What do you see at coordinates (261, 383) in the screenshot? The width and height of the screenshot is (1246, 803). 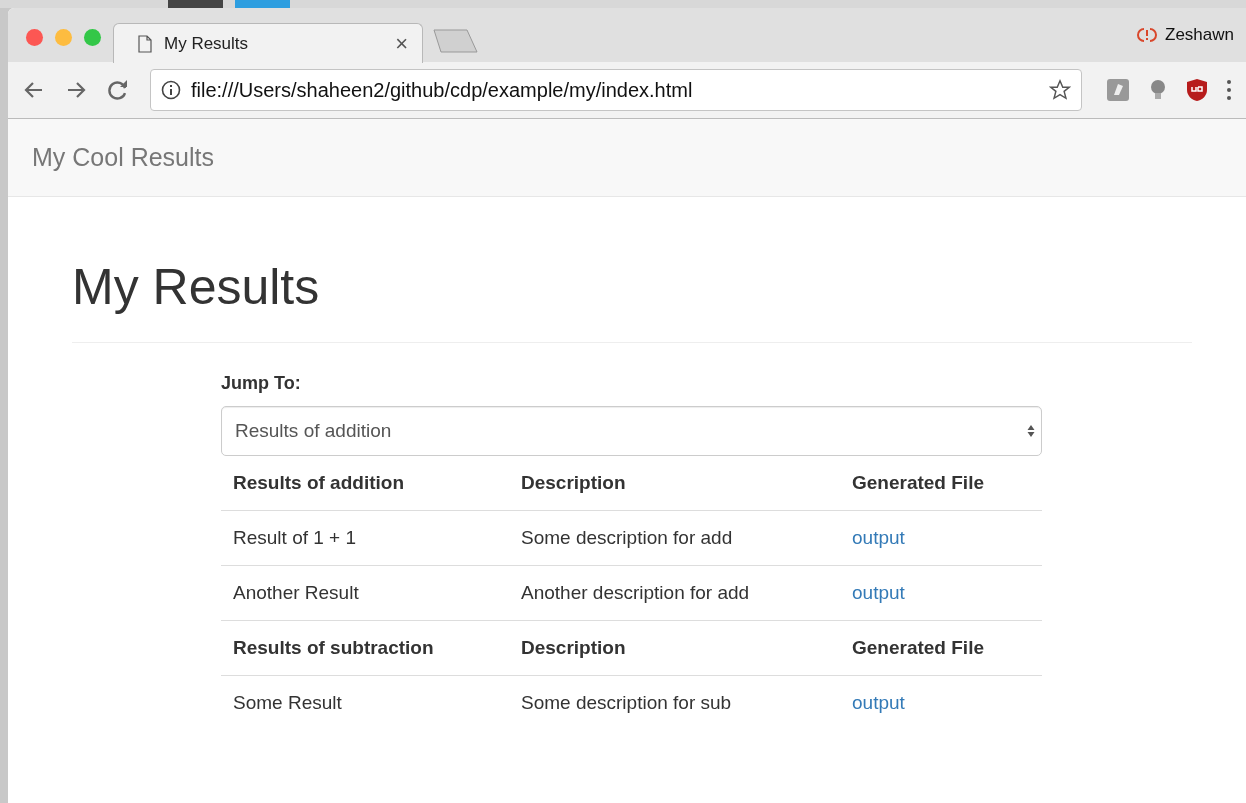 I see `jump-label: Jump To:` at bounding box center [261, 383].